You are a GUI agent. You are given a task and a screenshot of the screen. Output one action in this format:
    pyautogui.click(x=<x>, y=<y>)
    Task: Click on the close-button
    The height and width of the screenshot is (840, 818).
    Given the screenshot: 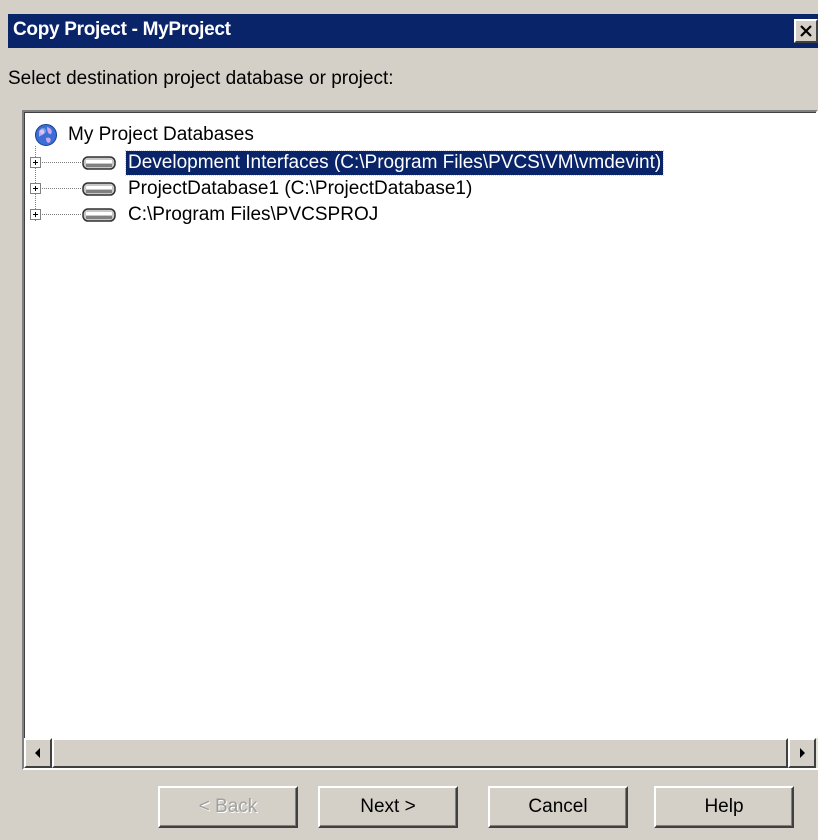 What is the action you would take?
    pyautogui.click(x=806, y=31)
    